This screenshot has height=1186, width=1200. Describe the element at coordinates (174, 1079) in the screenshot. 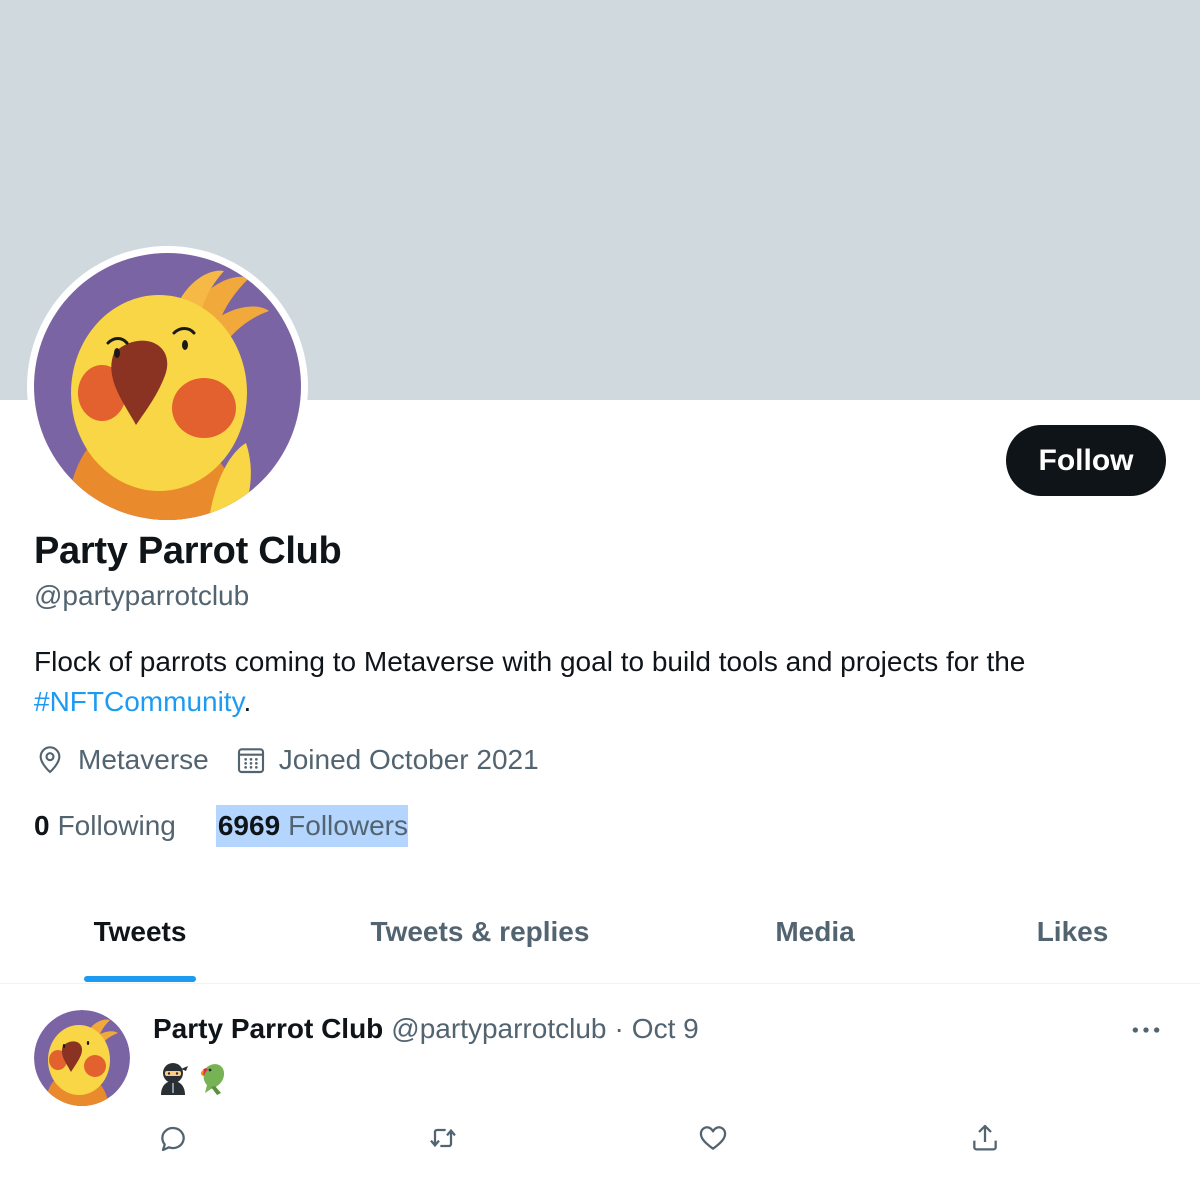

I see `ninja-emoji` at that location.